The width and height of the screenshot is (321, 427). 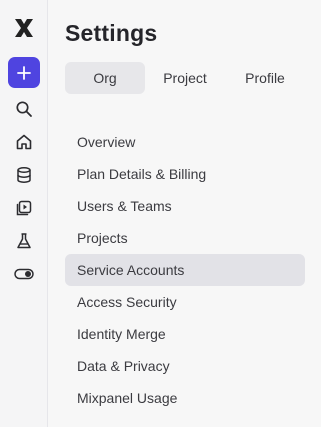 I want to click on menu-item-identity-merge: Identity Merge, so click(x=185, y=334).